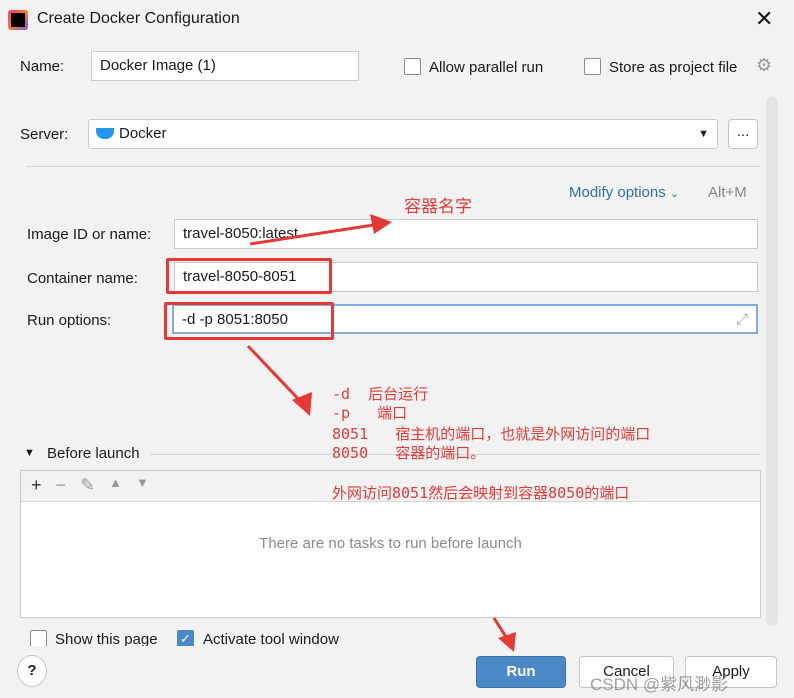 The image size is (794, 698). Describe the element at coordinates (409, 453) in the screenshot. I see `annotation-line: 8050 容器的端口。` at that location.